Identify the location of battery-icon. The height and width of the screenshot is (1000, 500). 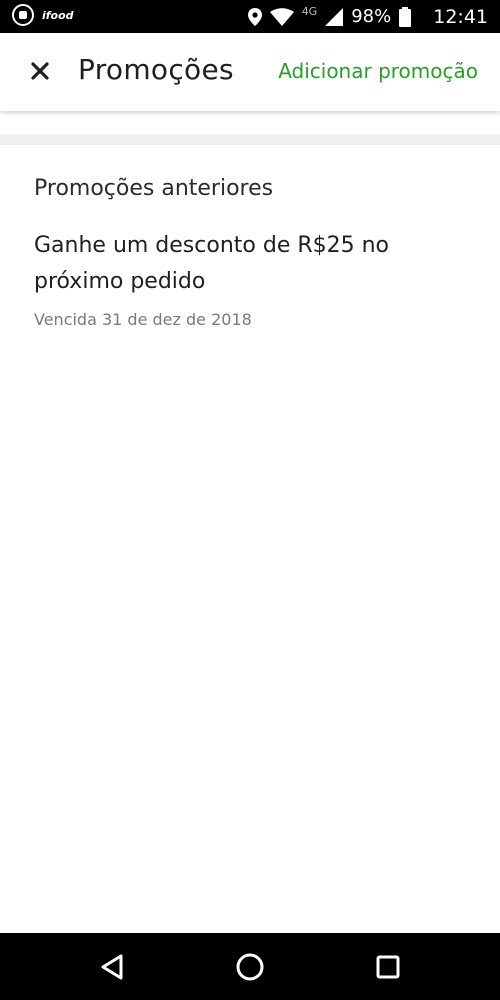
(405, 16).